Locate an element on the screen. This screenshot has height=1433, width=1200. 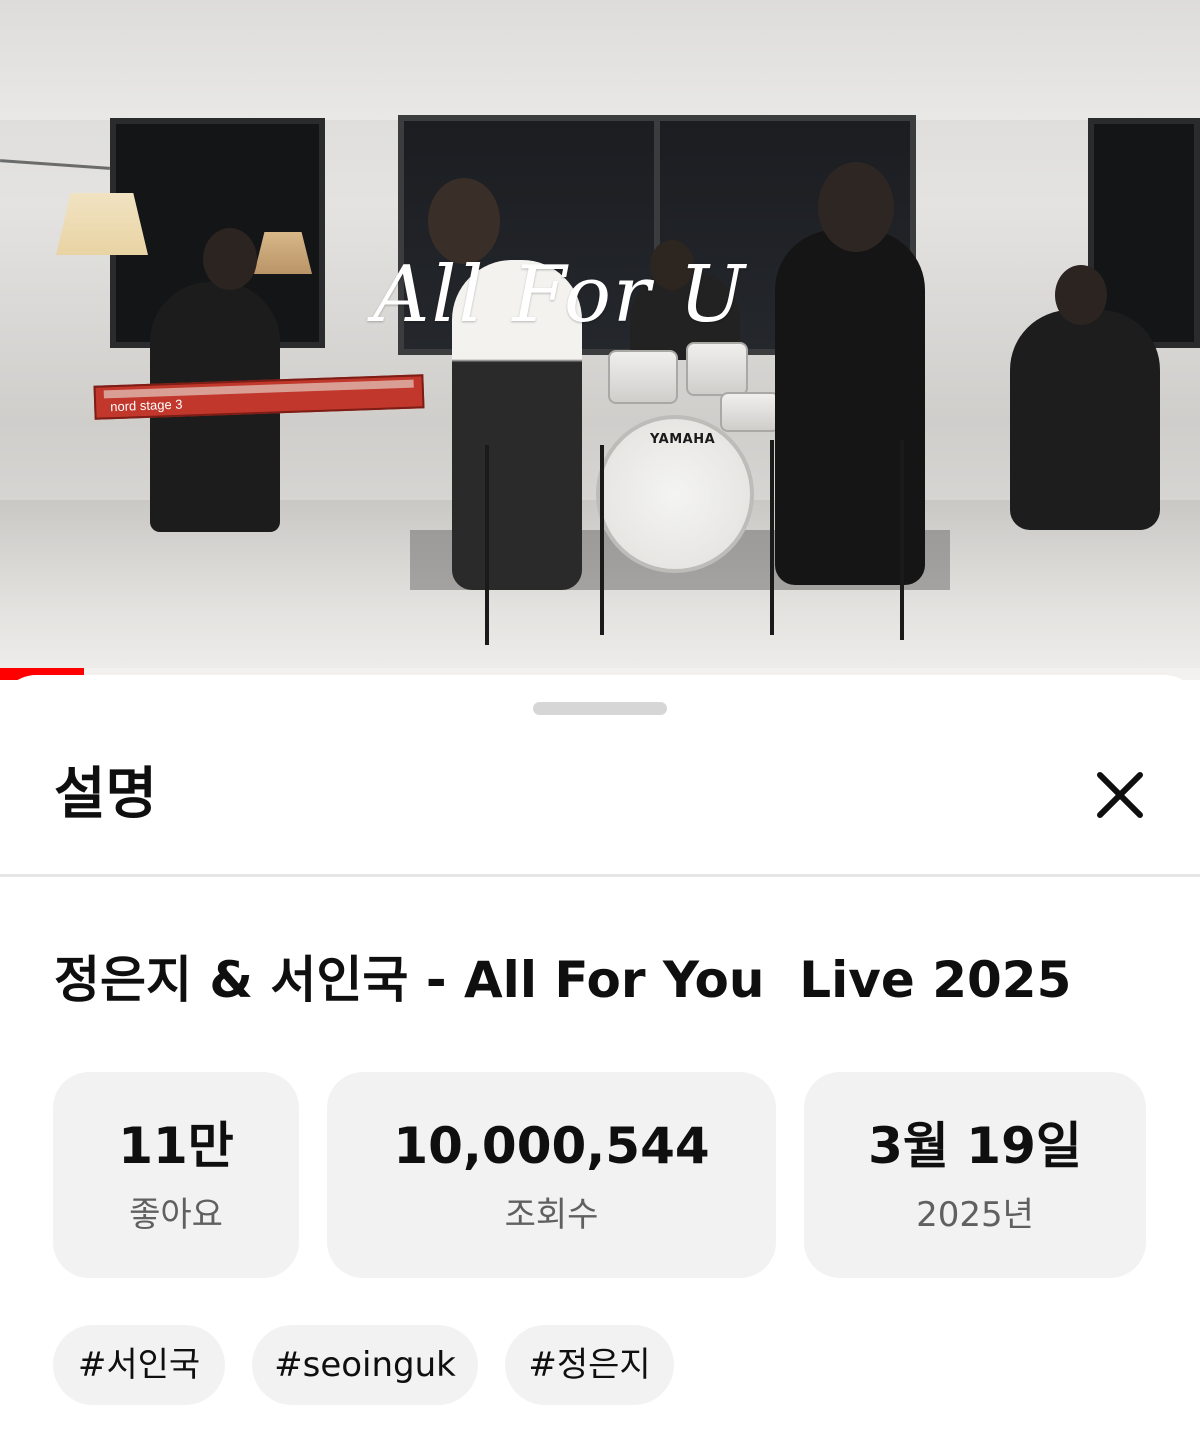
sheet-title: 설명 is located at coordinates (106, 794).